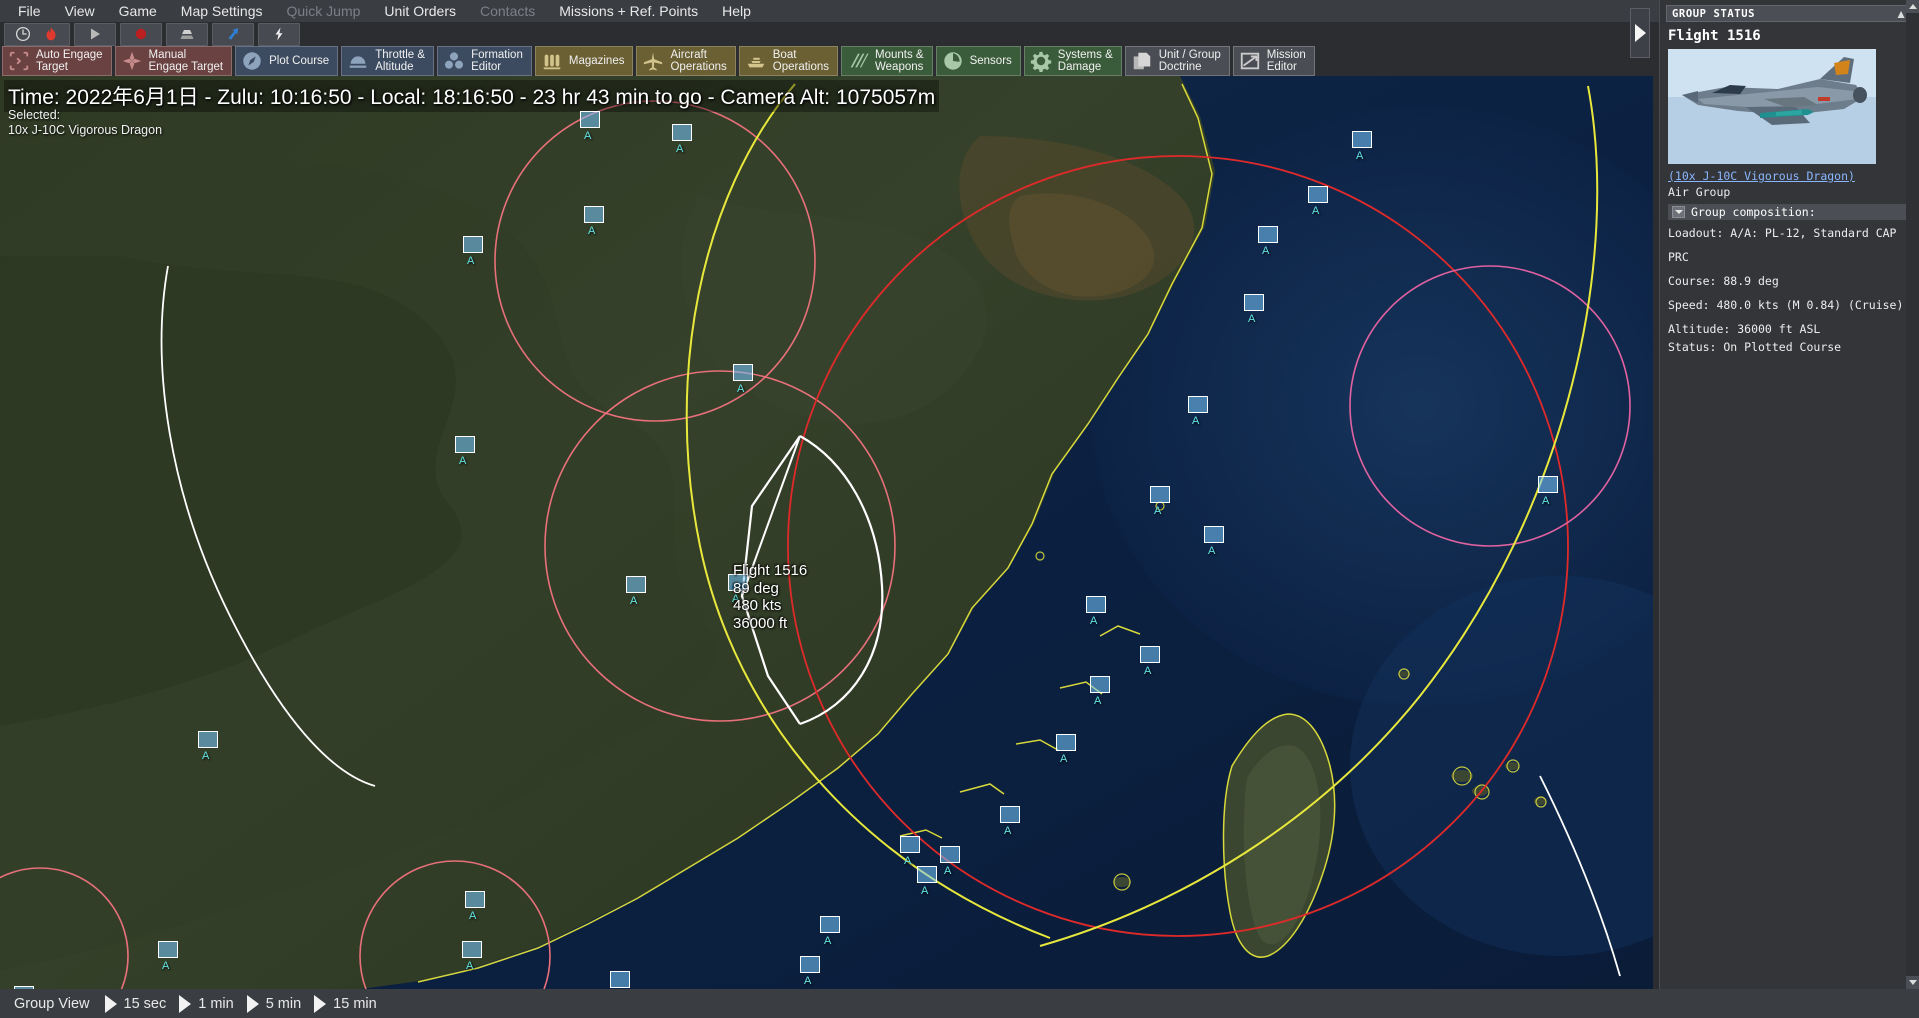  Describe the element at coordinates (57, 61) in the screenshot. I see `auto-engage-target-button: Auto Engage Target` at that location.